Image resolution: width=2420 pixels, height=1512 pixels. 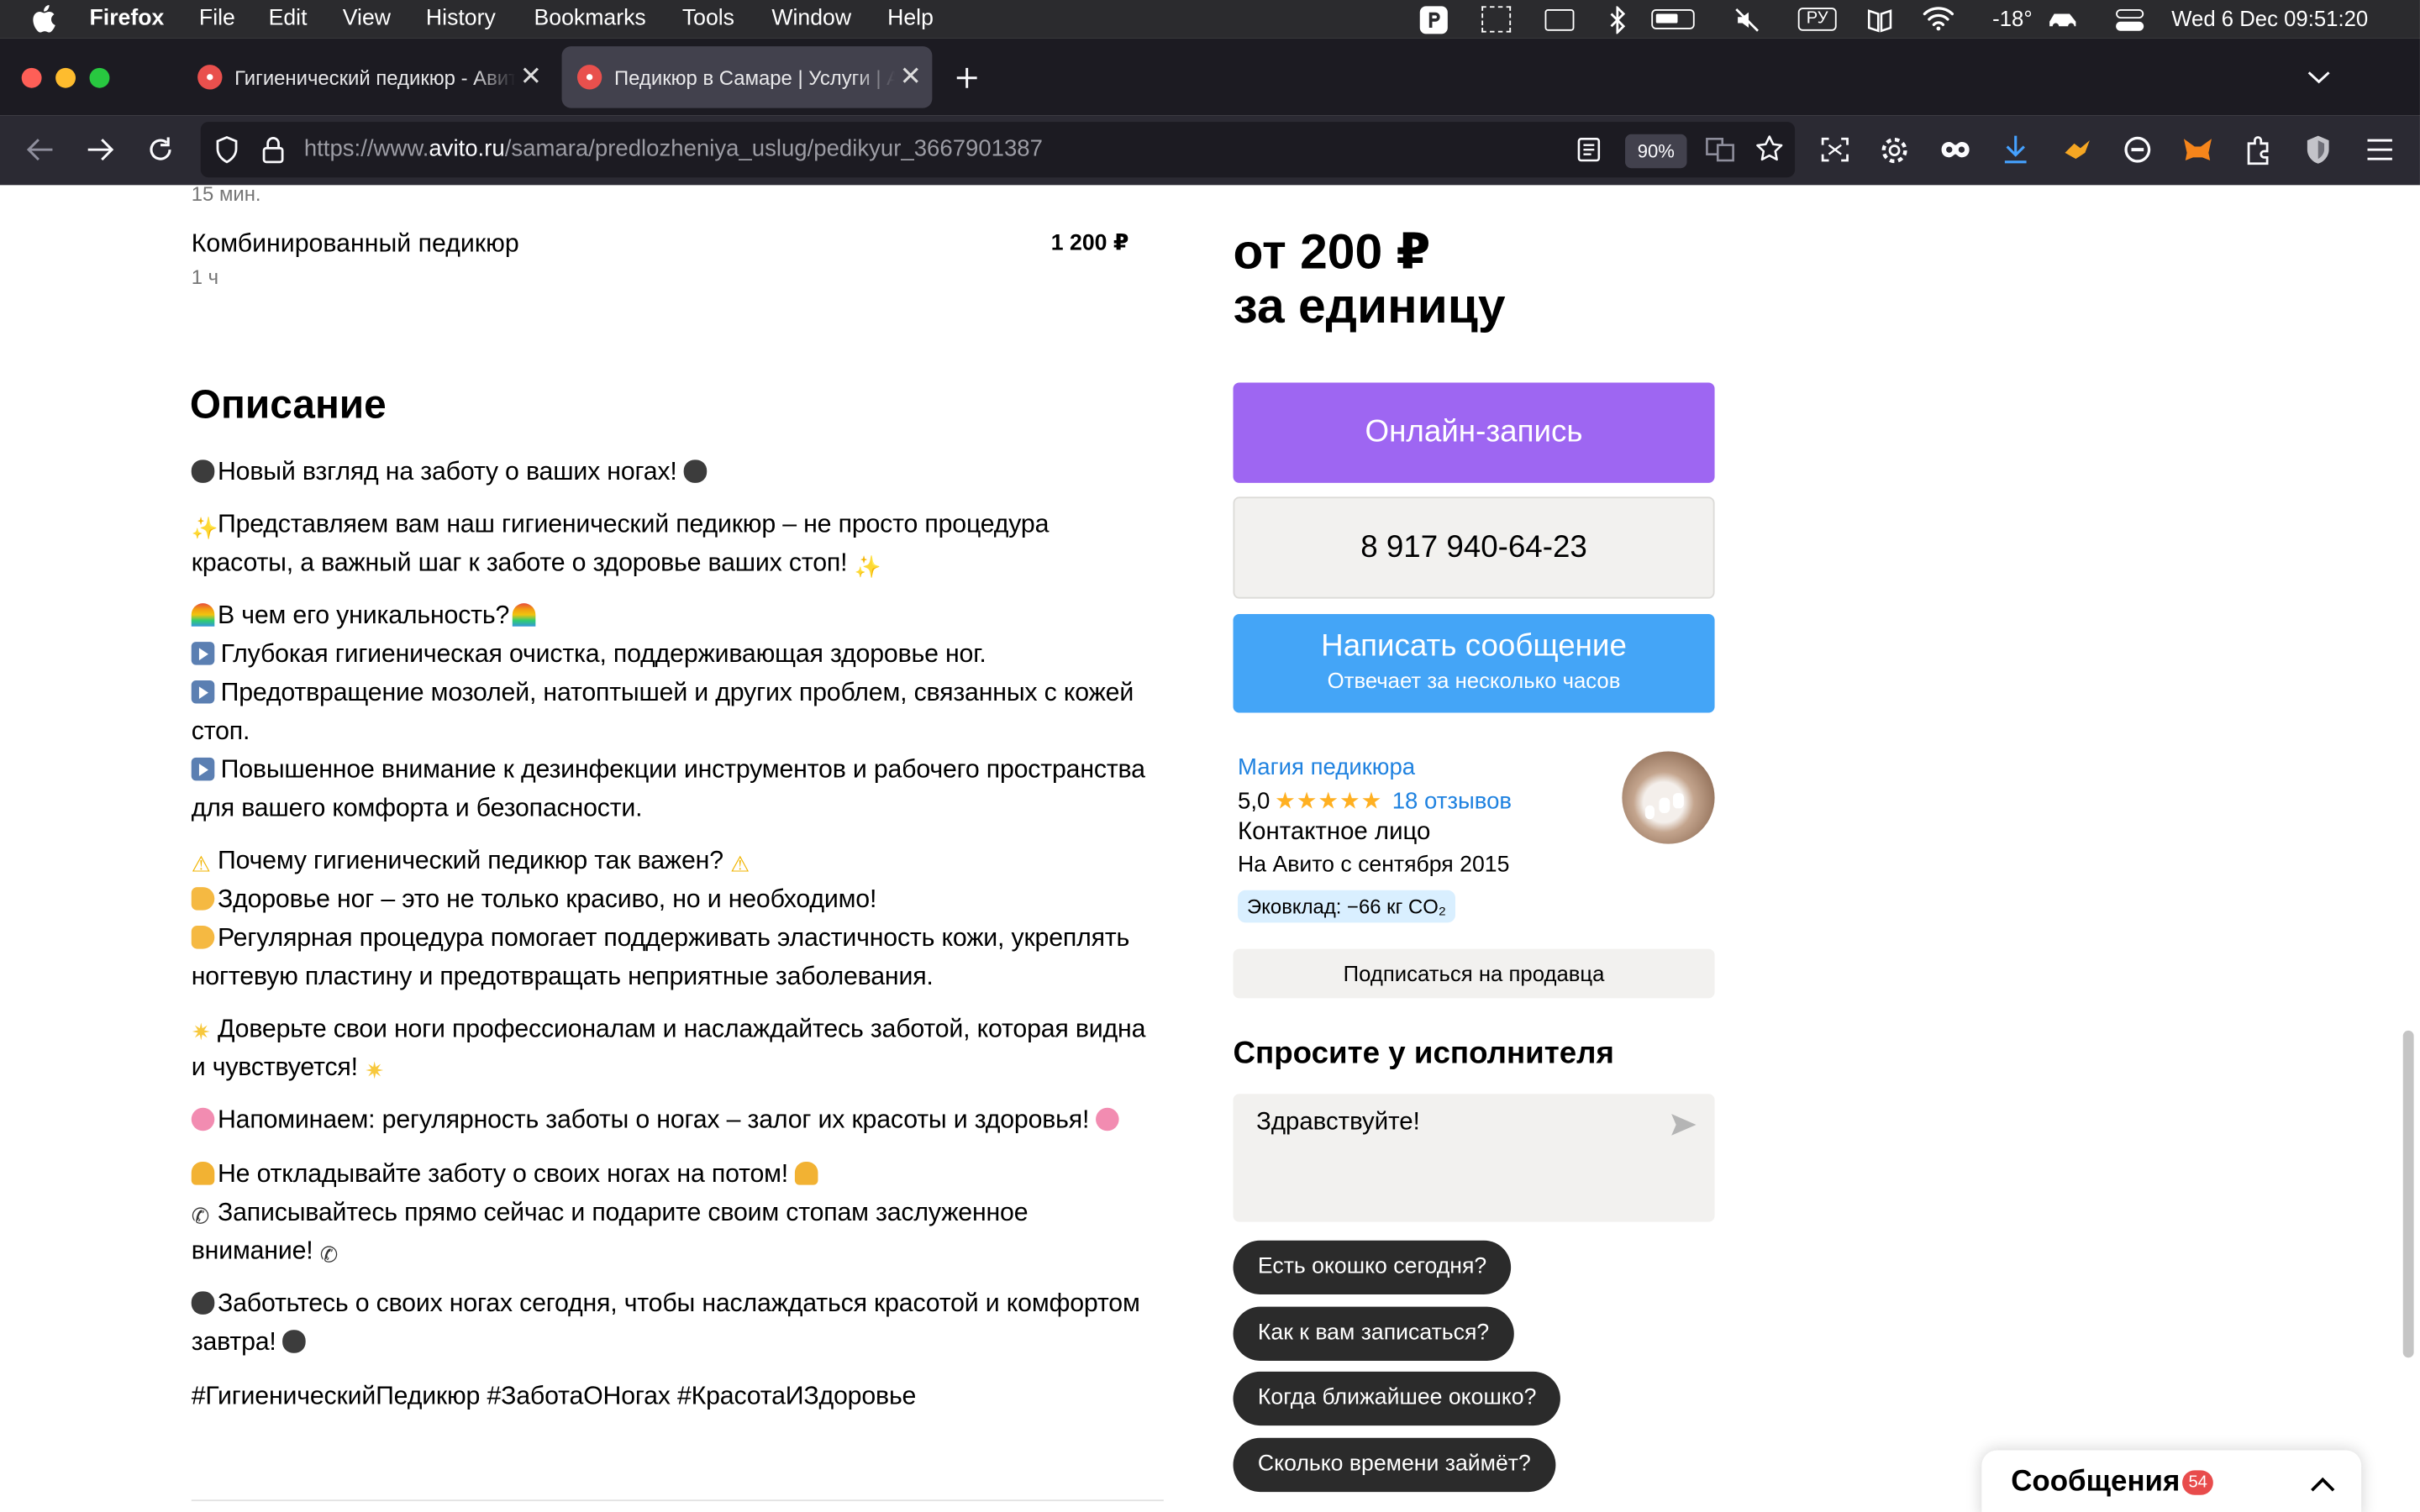 I want to click on eco-contribution-badge: Эковклад: −66 кг CO₂, so click(x=1347, y=906).